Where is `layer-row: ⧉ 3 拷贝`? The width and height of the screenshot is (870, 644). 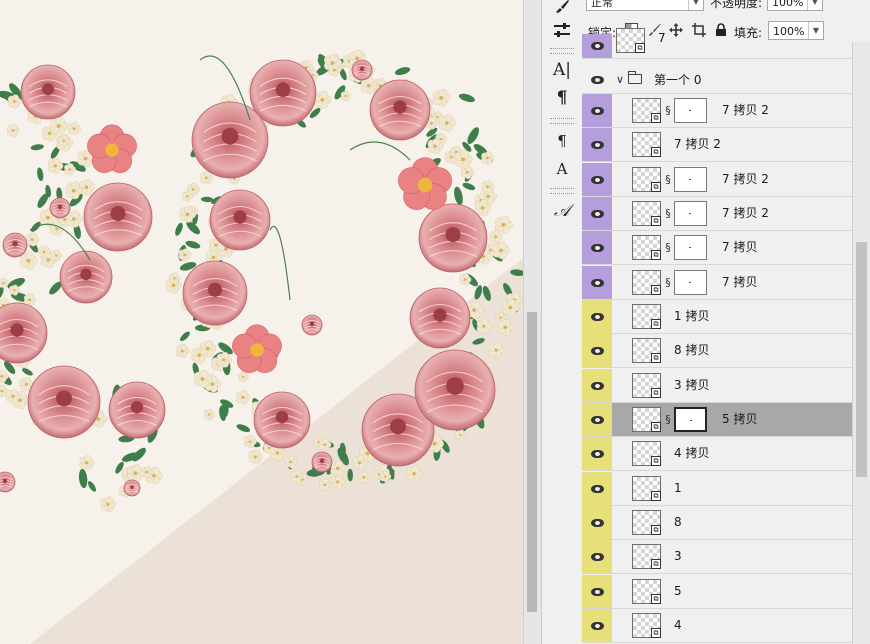 layer-row: ⧉ 3 拷贝 is located at coordinates (717, 386).